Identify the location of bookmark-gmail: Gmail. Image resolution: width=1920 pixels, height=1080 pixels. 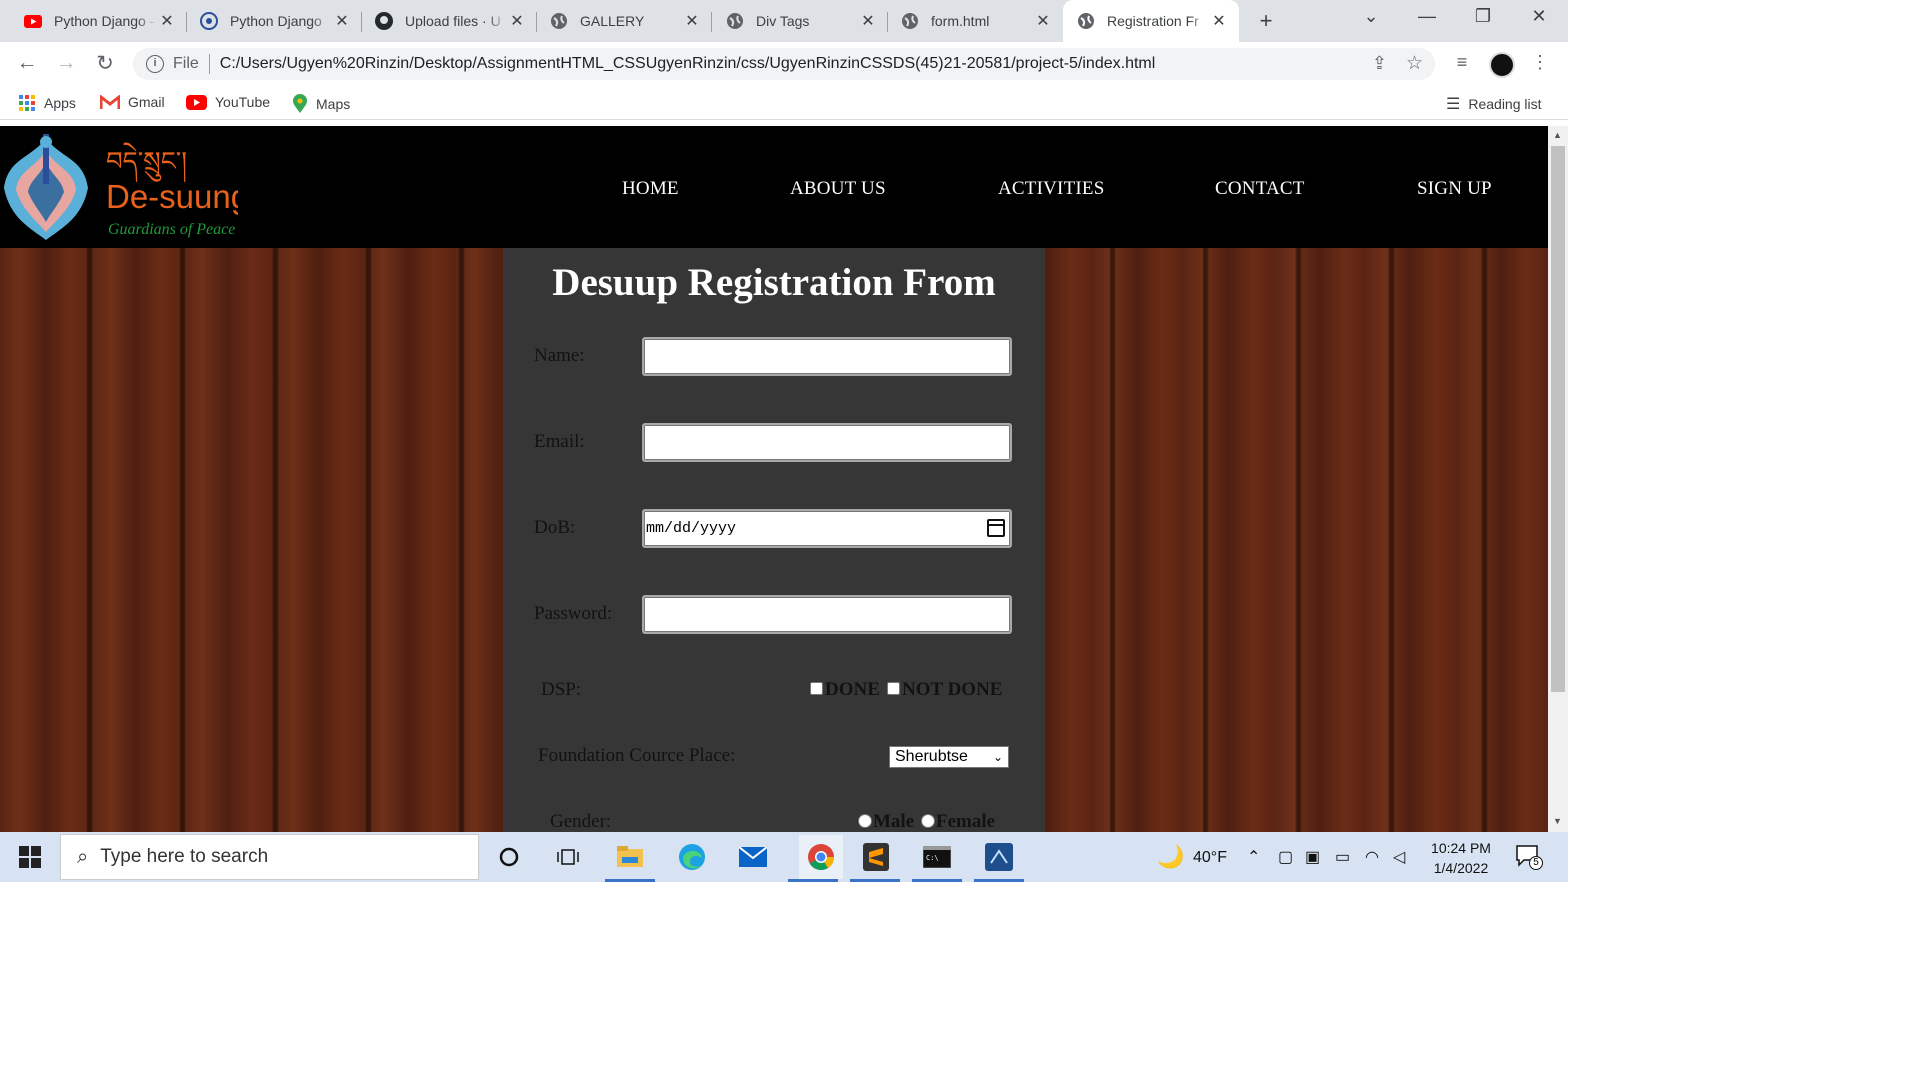
(132, 102).